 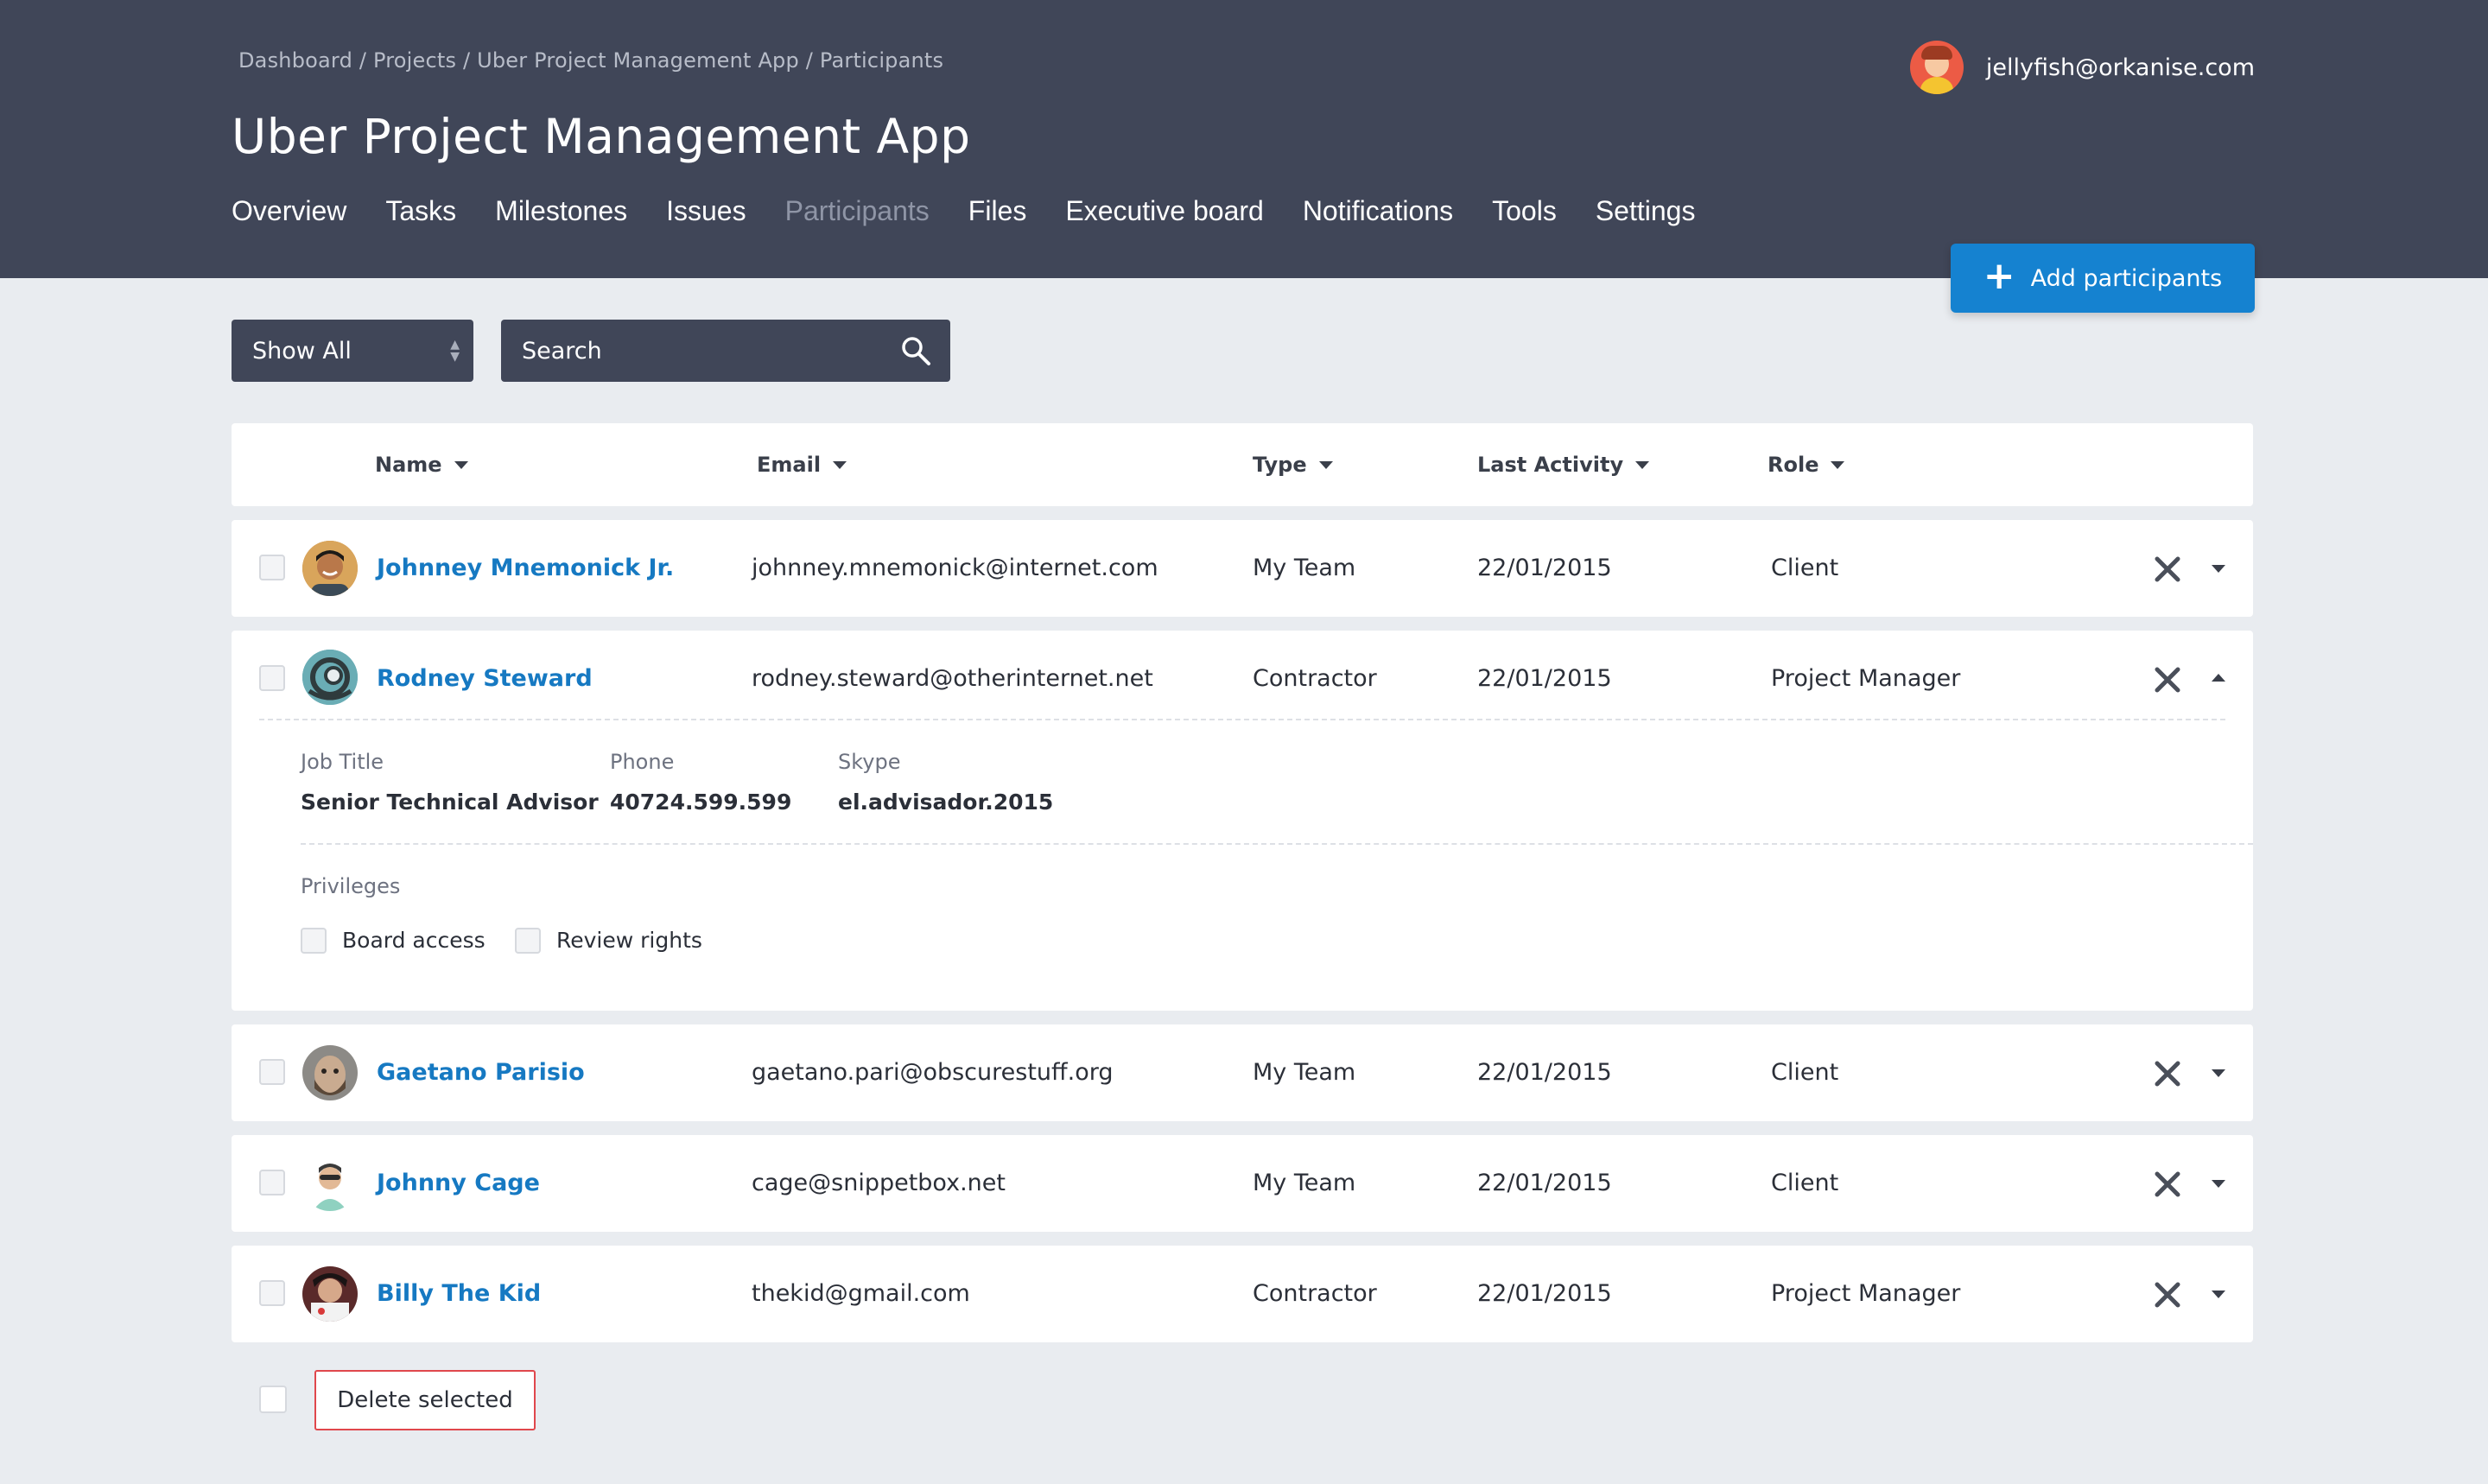 I want to click on review-rights-checkbox, so click(x=528, y=941).